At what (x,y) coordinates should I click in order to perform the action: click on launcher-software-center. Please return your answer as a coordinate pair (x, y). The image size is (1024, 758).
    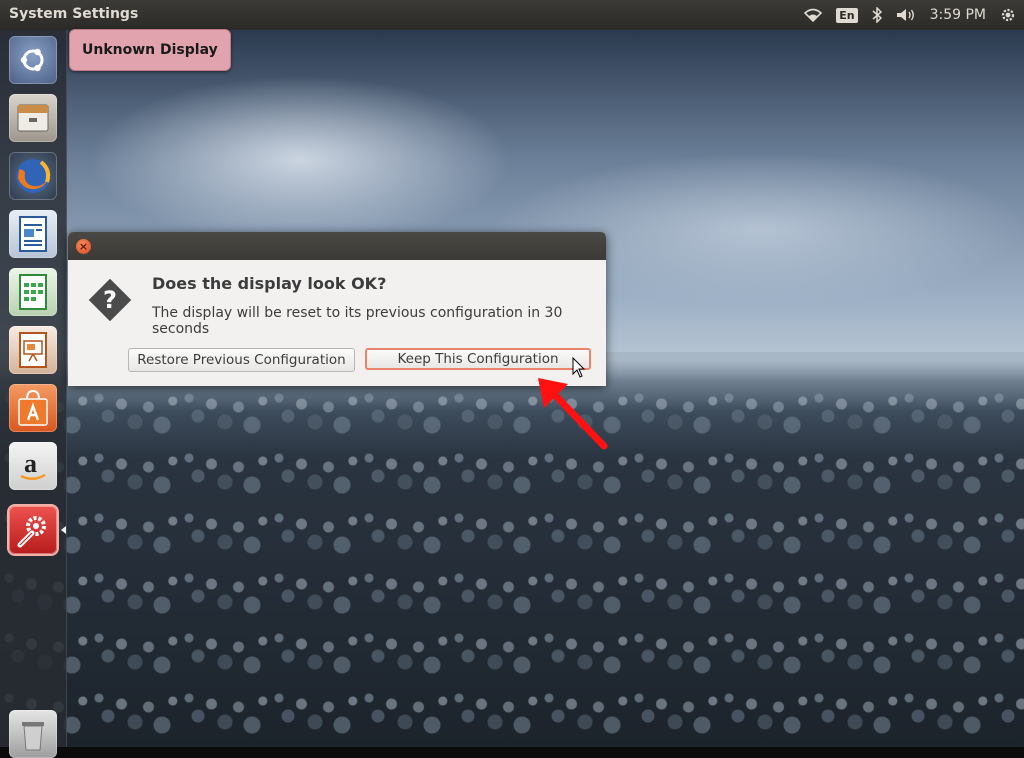
    Looking at the image, I should click on (33, 408).